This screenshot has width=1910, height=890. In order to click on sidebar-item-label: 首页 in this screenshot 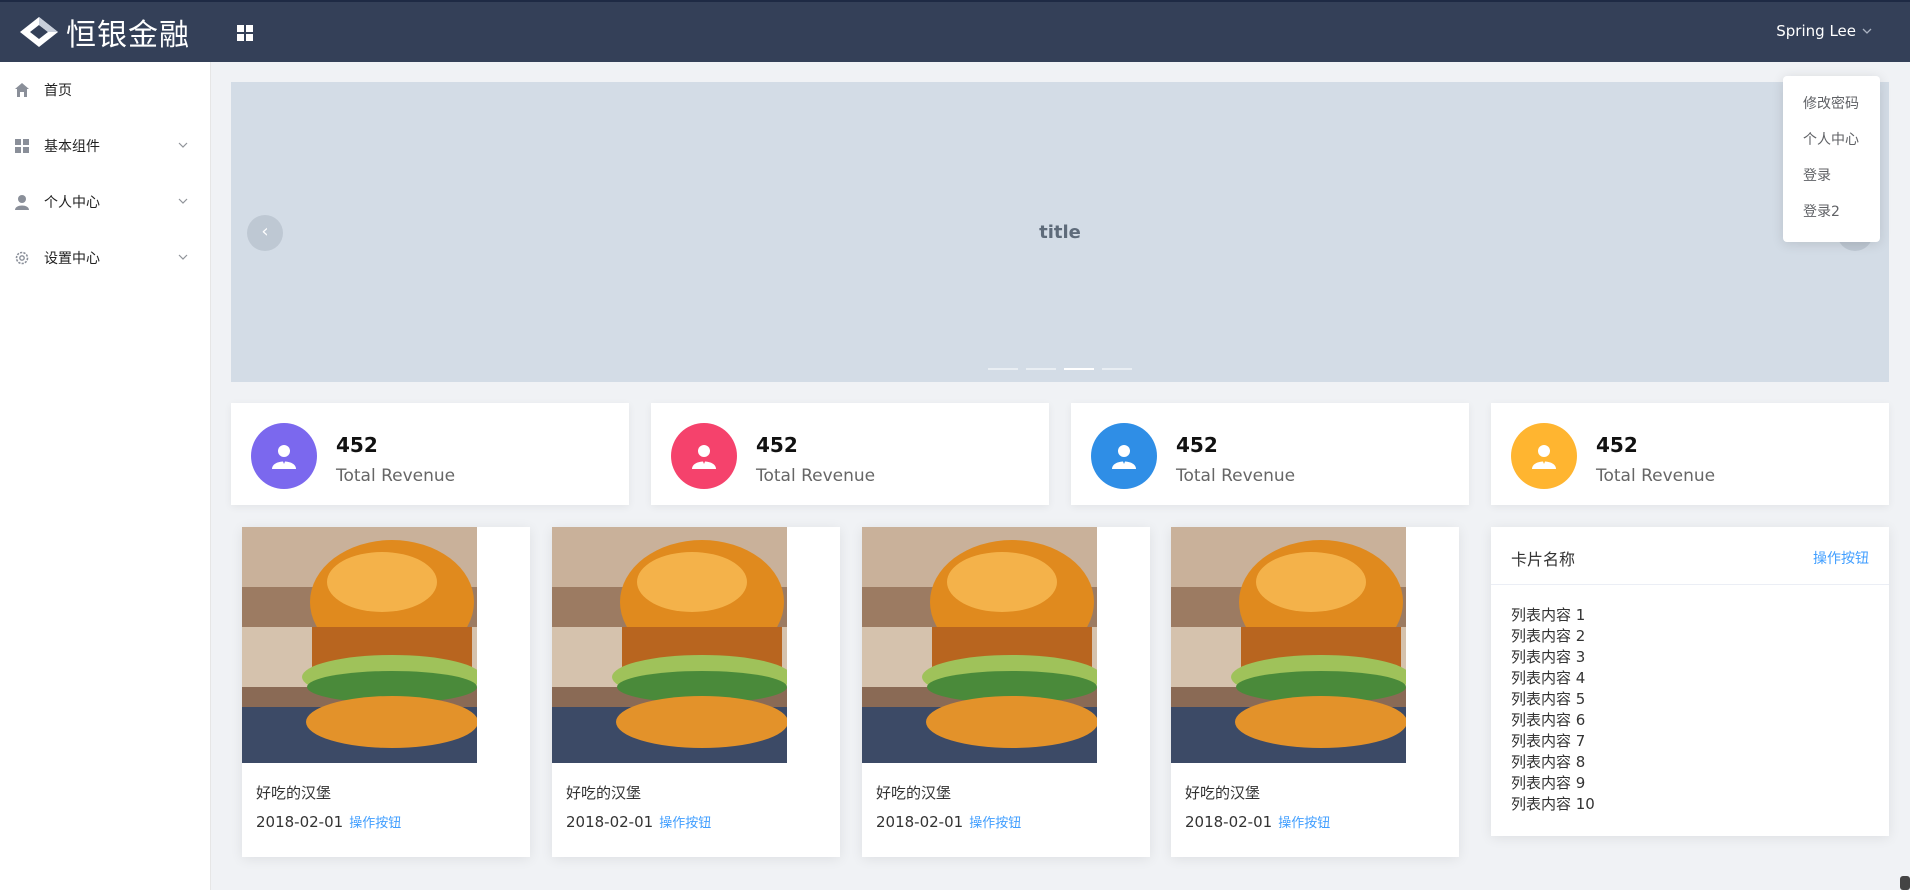, I will do `click(58, 91)`.